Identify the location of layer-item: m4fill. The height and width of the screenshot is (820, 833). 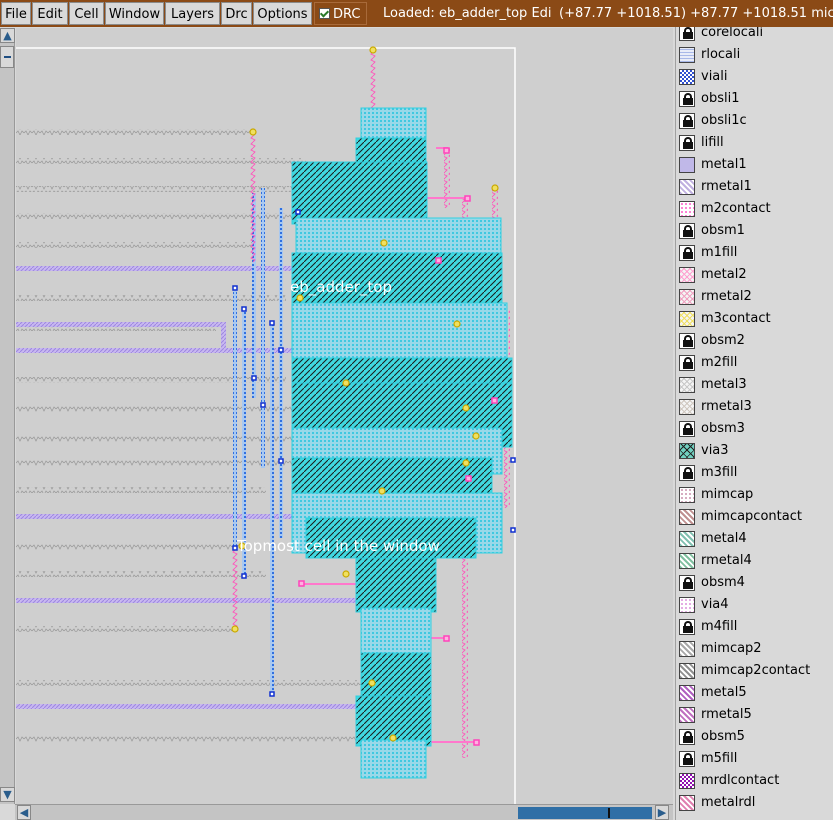
(754, 628).